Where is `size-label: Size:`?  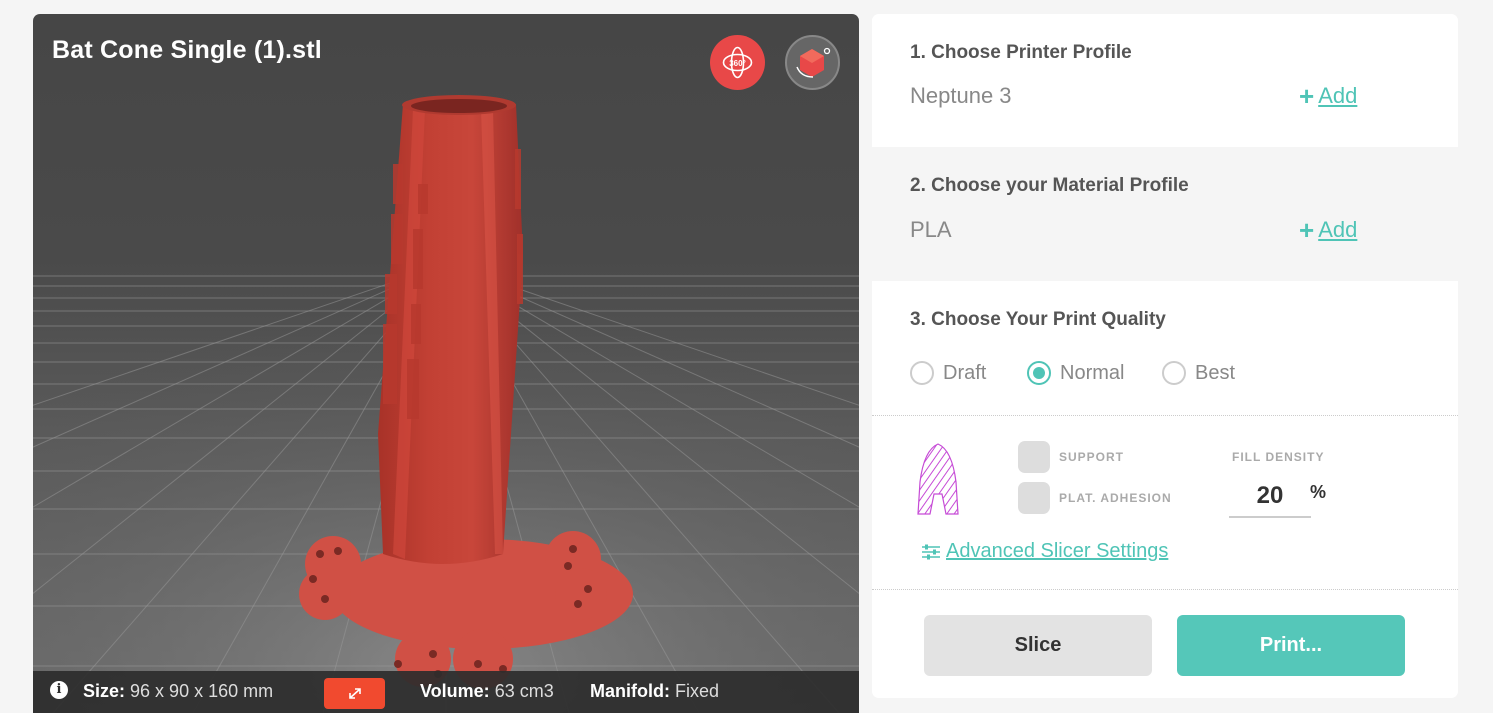
size-label: Size: is located at coordinates (104, 691).